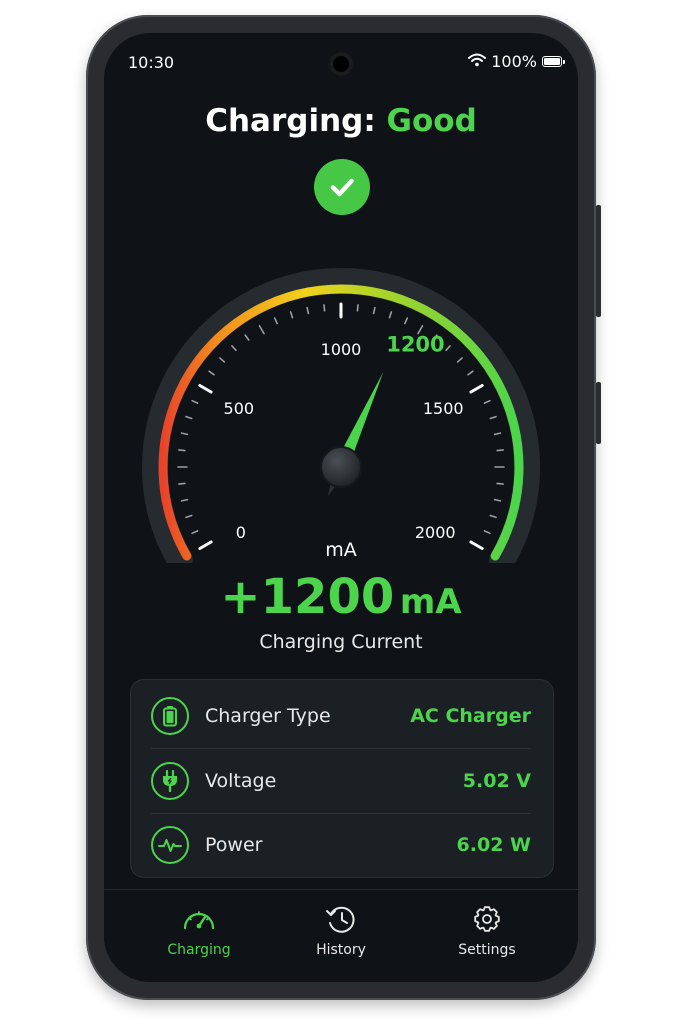 The image size is (683, 1024). I want to click on front-camera, so click(341, 64).